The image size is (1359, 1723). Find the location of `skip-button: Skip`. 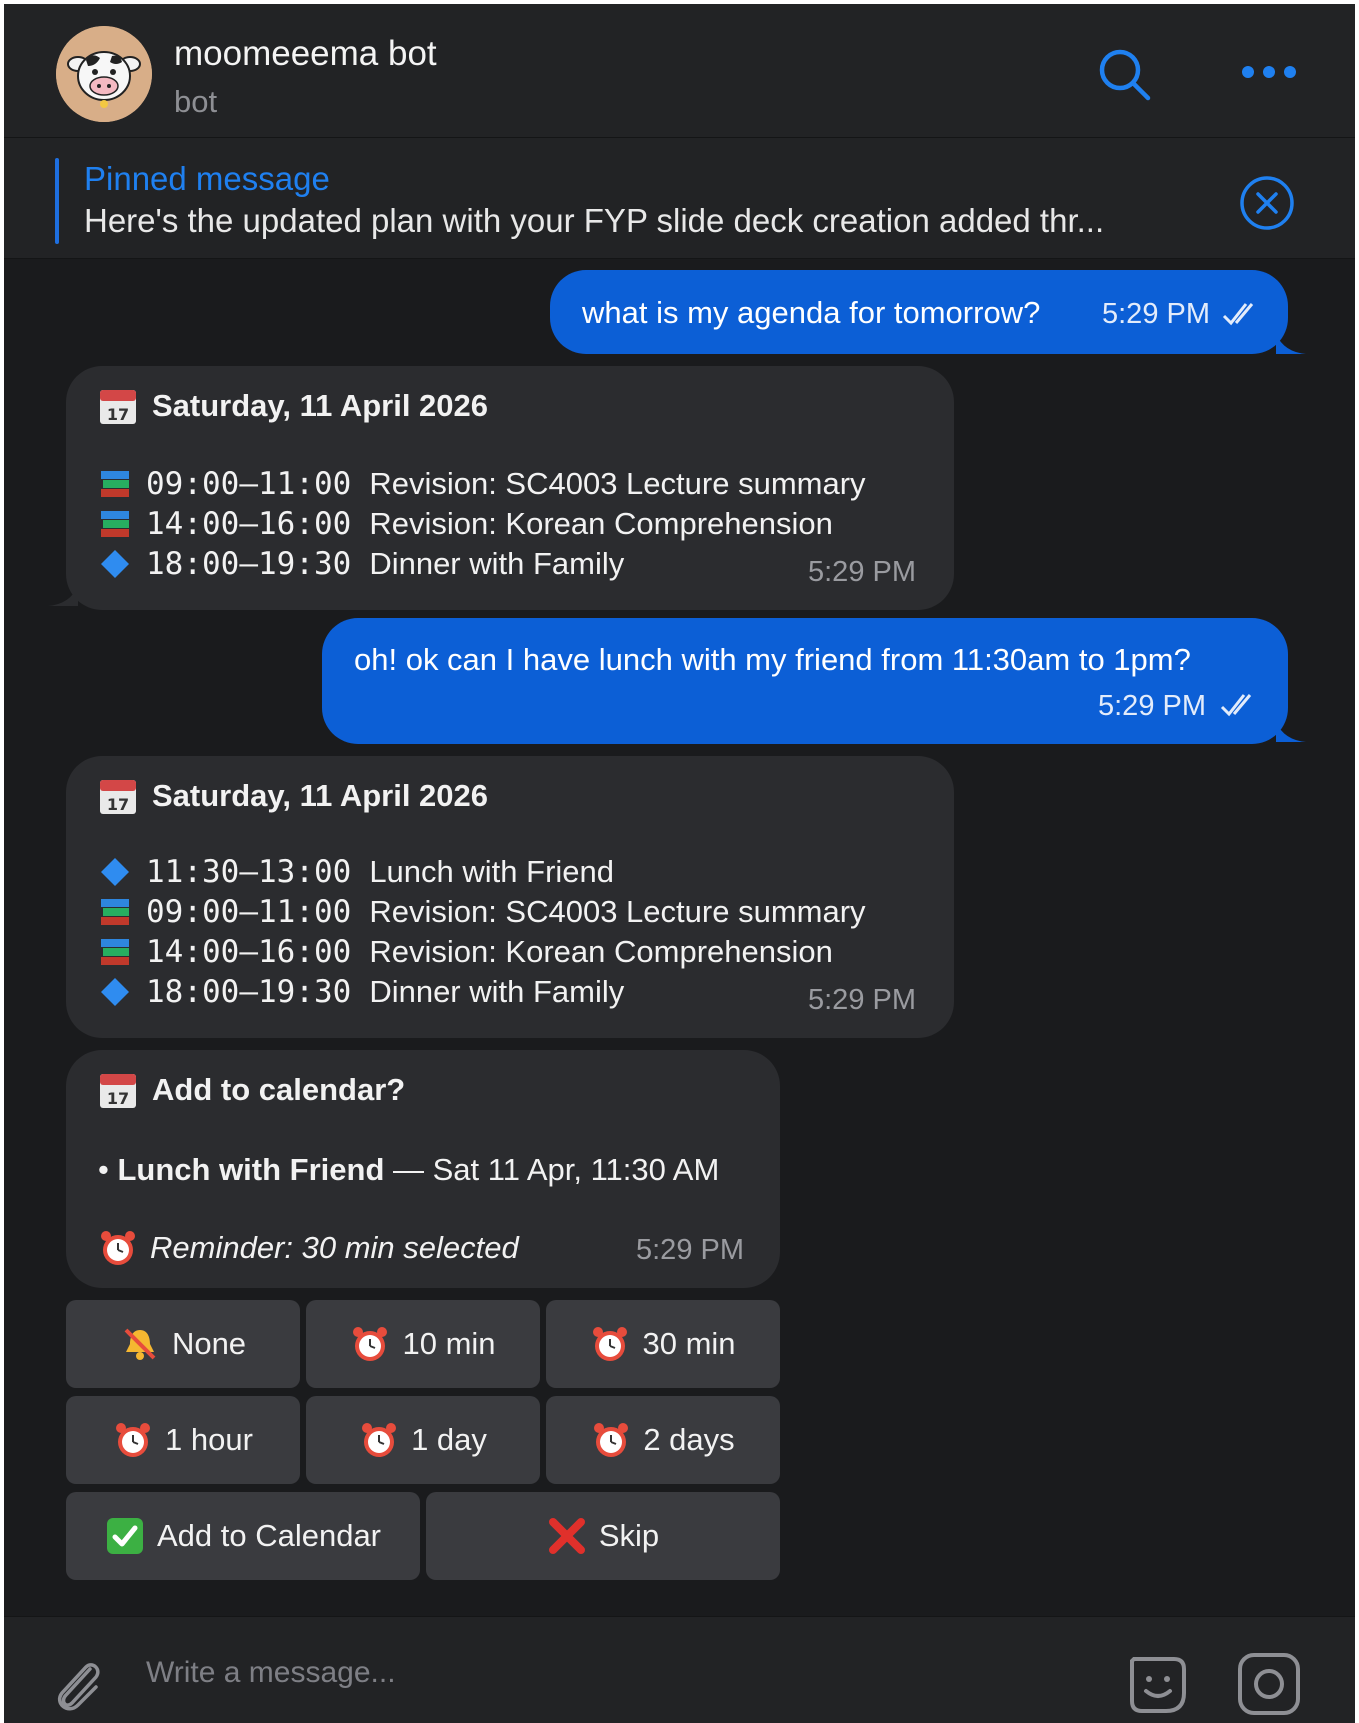

skip-button: Skip is located at coordinates (603, 1536).